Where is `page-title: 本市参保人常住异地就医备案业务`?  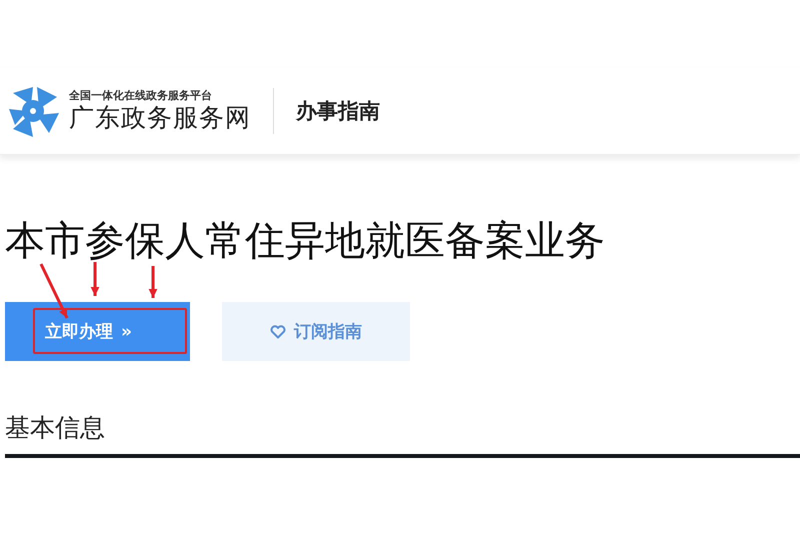 page-title: 本市参保人常住异地就医备案业务 is located at coordinates (305, 241).